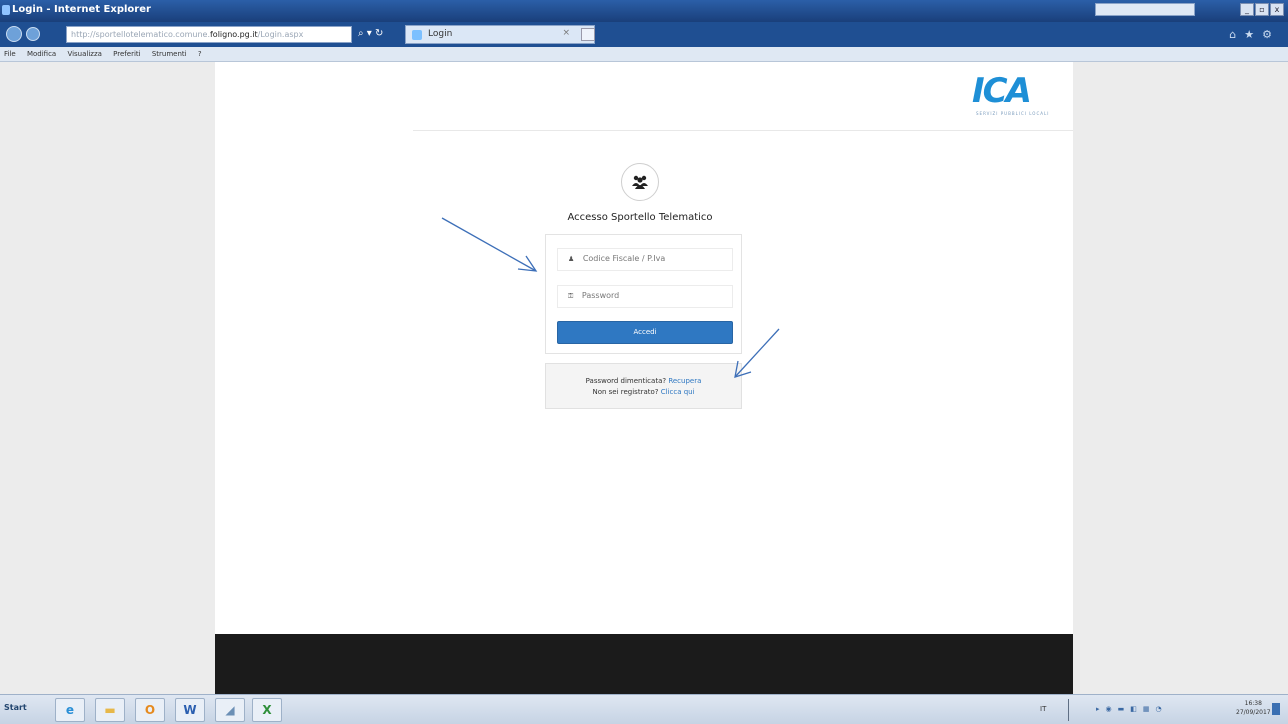 The image size is (1288, 724). I want to click on window-controls: _ ▫ x, so click(1262, 9).